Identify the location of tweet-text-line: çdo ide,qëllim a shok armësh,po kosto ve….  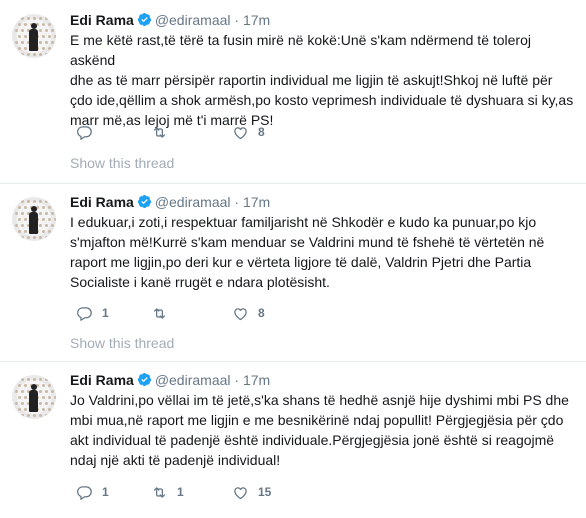
(322, 100).